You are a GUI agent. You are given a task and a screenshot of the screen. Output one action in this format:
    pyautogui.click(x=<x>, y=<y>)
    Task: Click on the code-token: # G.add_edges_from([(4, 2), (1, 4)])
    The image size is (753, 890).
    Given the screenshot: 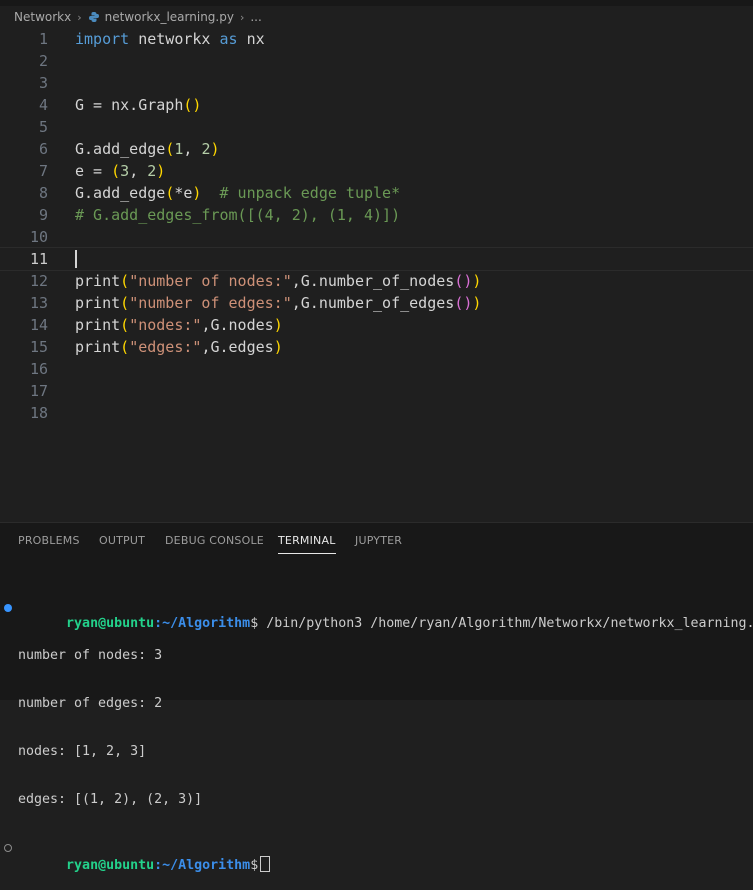 What is the action you would take?
    pyautogui.click(x=238, y=215)
    